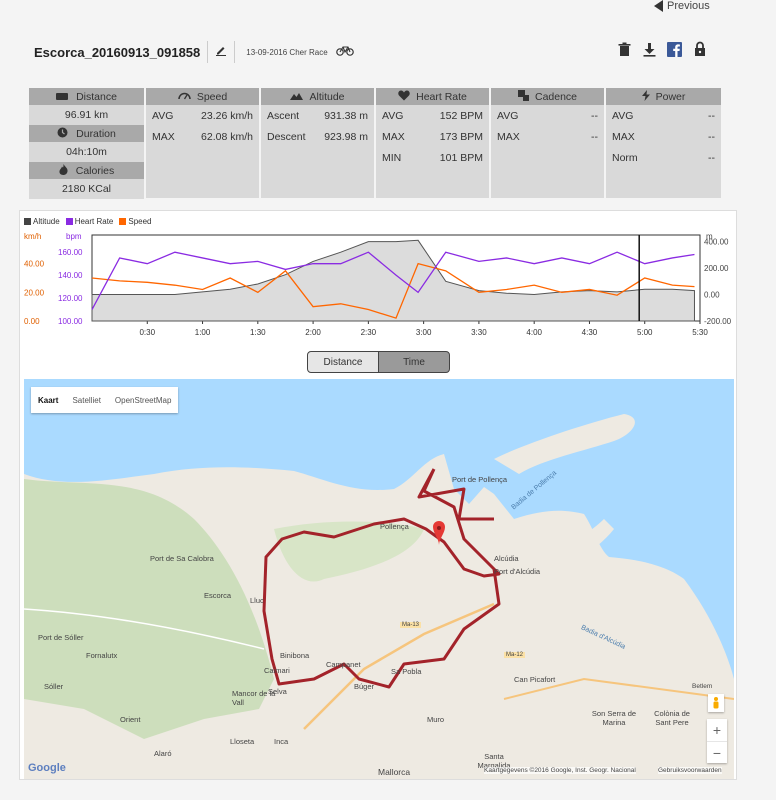  Describe the element at coordinates (227, 136) in the screenshot. I see `row-value: 62.08 km/h` at that location.